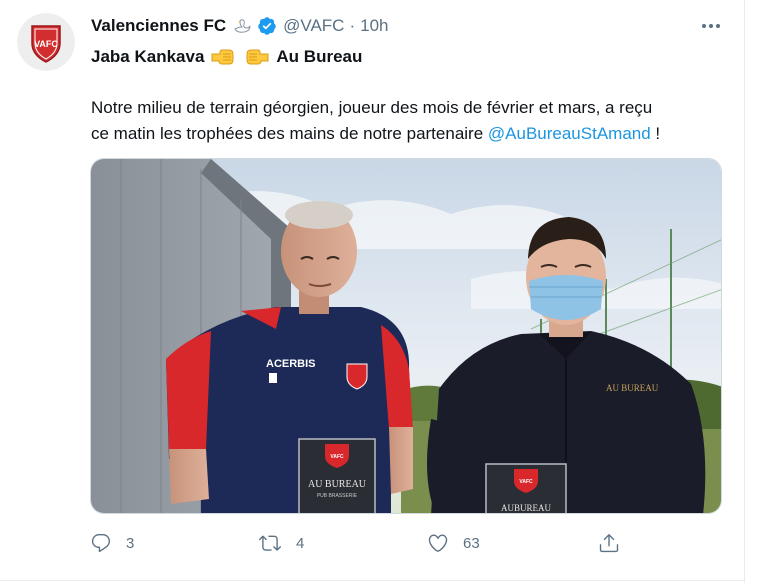 The width and height of the screenshot is (769, 583). I want to click on trophy1-sub-text: PUB BRASSERIE, so click(337, 496).